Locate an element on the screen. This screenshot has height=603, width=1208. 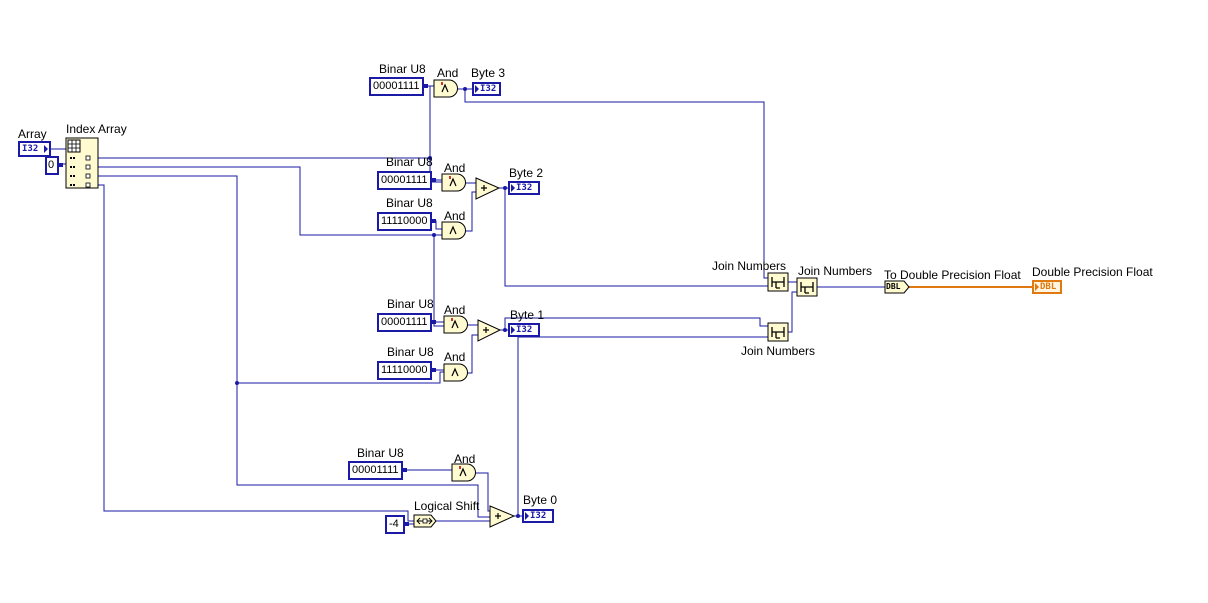
output-type-tag: DBL is located at coordinates (1048, 287).